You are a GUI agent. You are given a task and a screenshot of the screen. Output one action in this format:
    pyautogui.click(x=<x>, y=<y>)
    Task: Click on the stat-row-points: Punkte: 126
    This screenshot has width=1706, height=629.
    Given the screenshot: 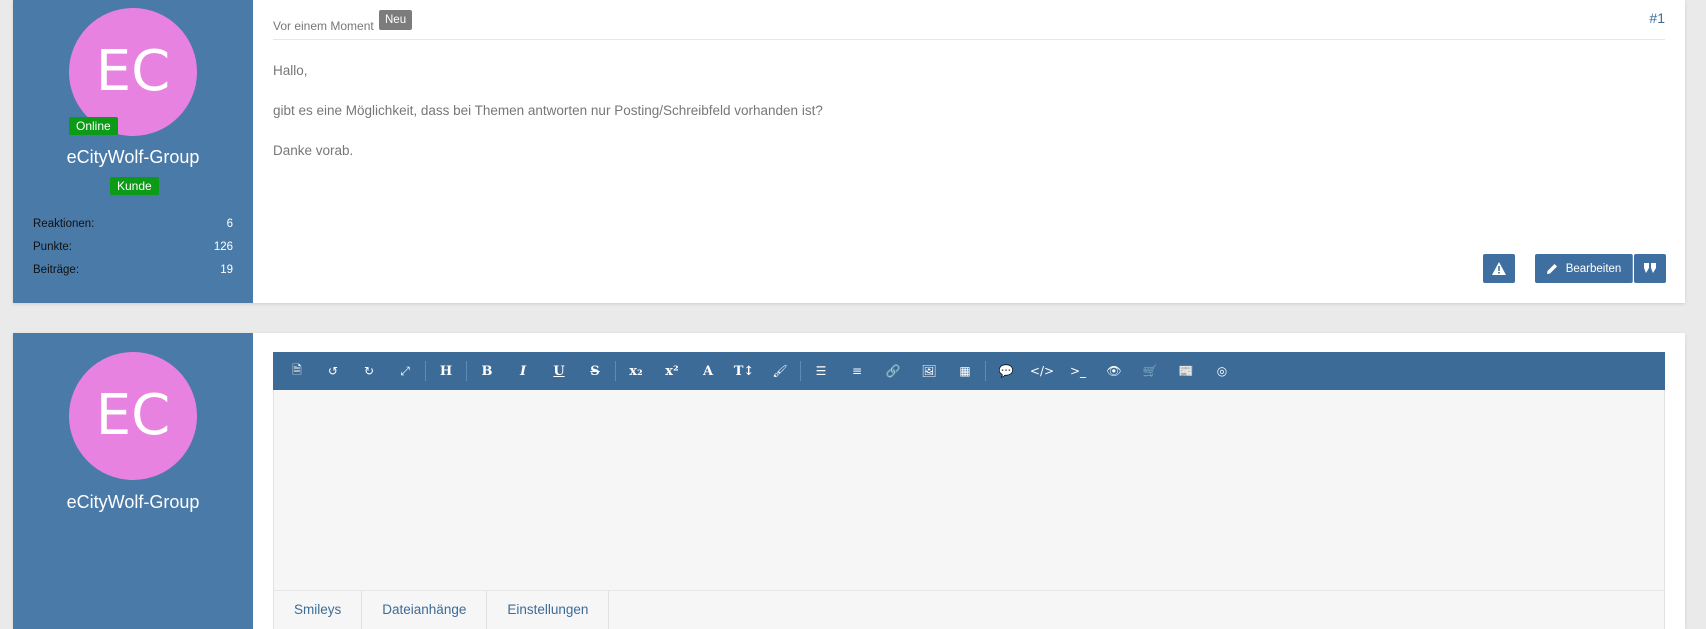 What is the action you would take?
    pyautogui.click(x=133, y=249)
    